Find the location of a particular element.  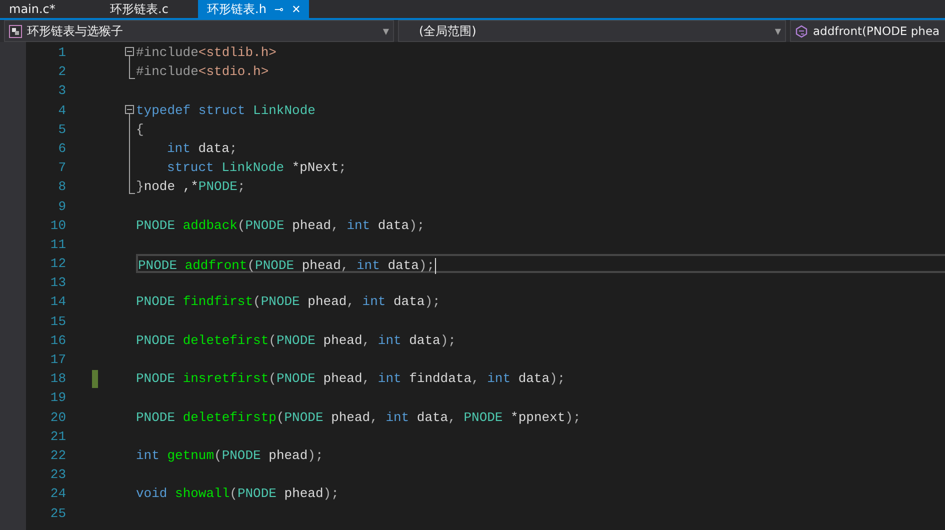

line-number: 14 is located at coordinates (57, 302).